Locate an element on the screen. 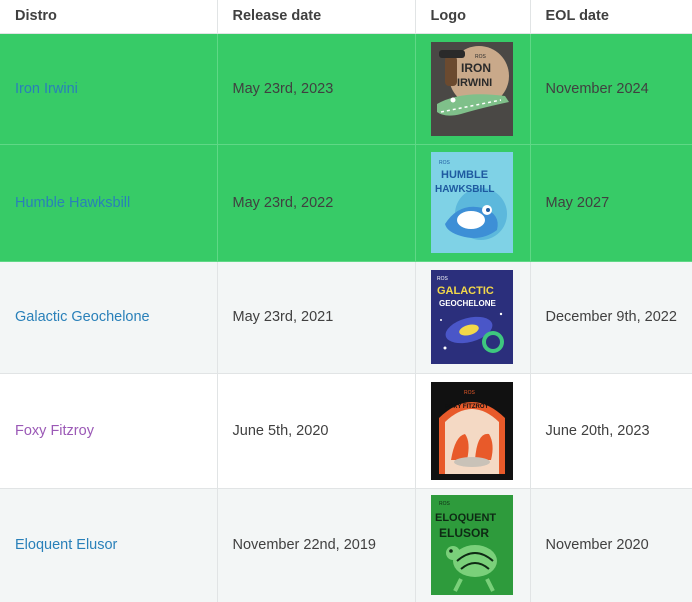  release-date-cell: May 23rd, 2022 is located at coordinates (316, 203).